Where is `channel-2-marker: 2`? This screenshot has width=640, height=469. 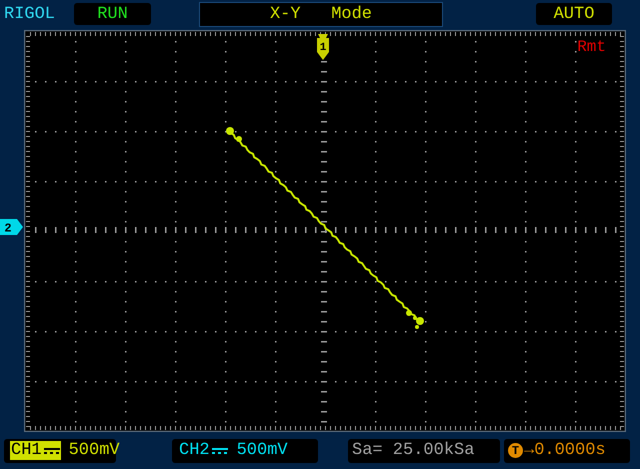
channel-2-marker: 2 is located at coordinates (12, 227).